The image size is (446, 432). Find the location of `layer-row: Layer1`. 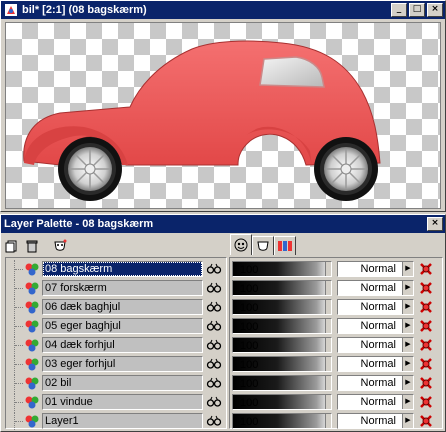

layer-row: Layer1 is located at coordinates (116, 421).